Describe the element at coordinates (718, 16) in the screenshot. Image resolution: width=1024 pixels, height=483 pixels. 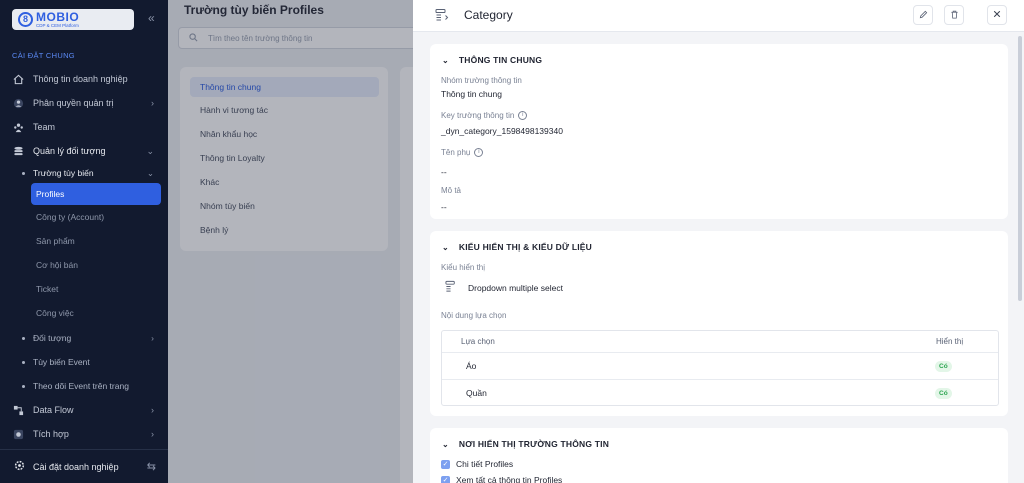
I see `drawer-header: Category` at that location.